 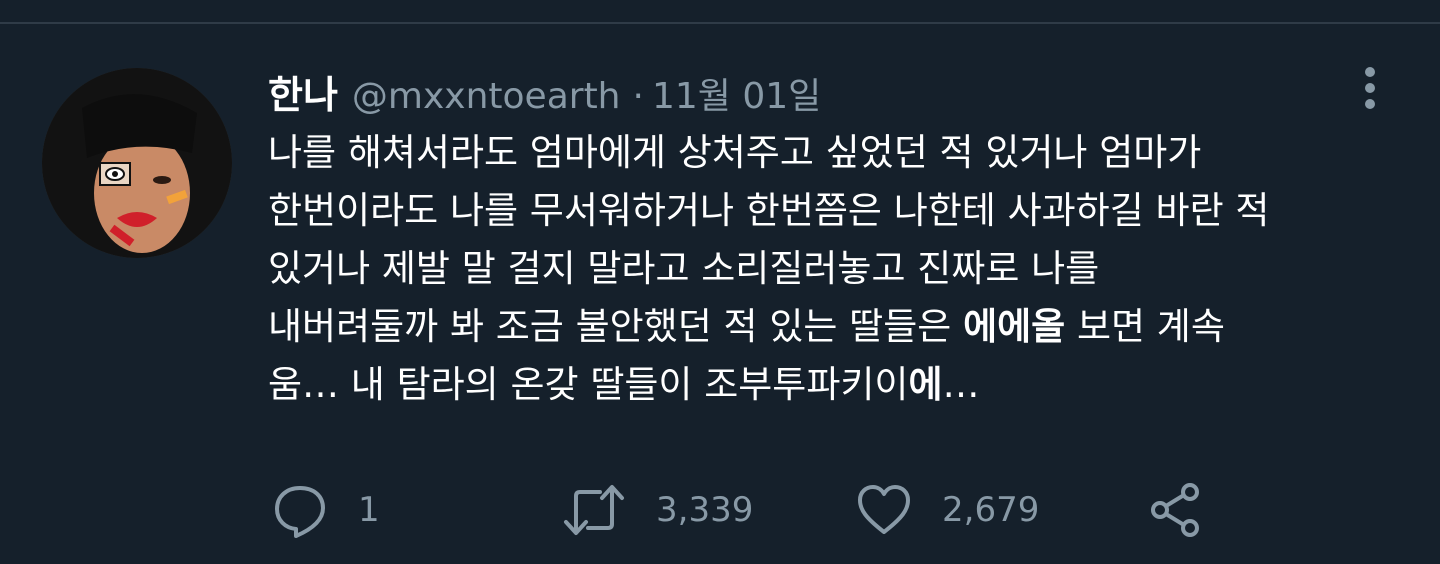 What do you see at coordinates (705, 510) in the screenshot?
I see `retweet-count: 3,339` at bounding box center [705, 510].